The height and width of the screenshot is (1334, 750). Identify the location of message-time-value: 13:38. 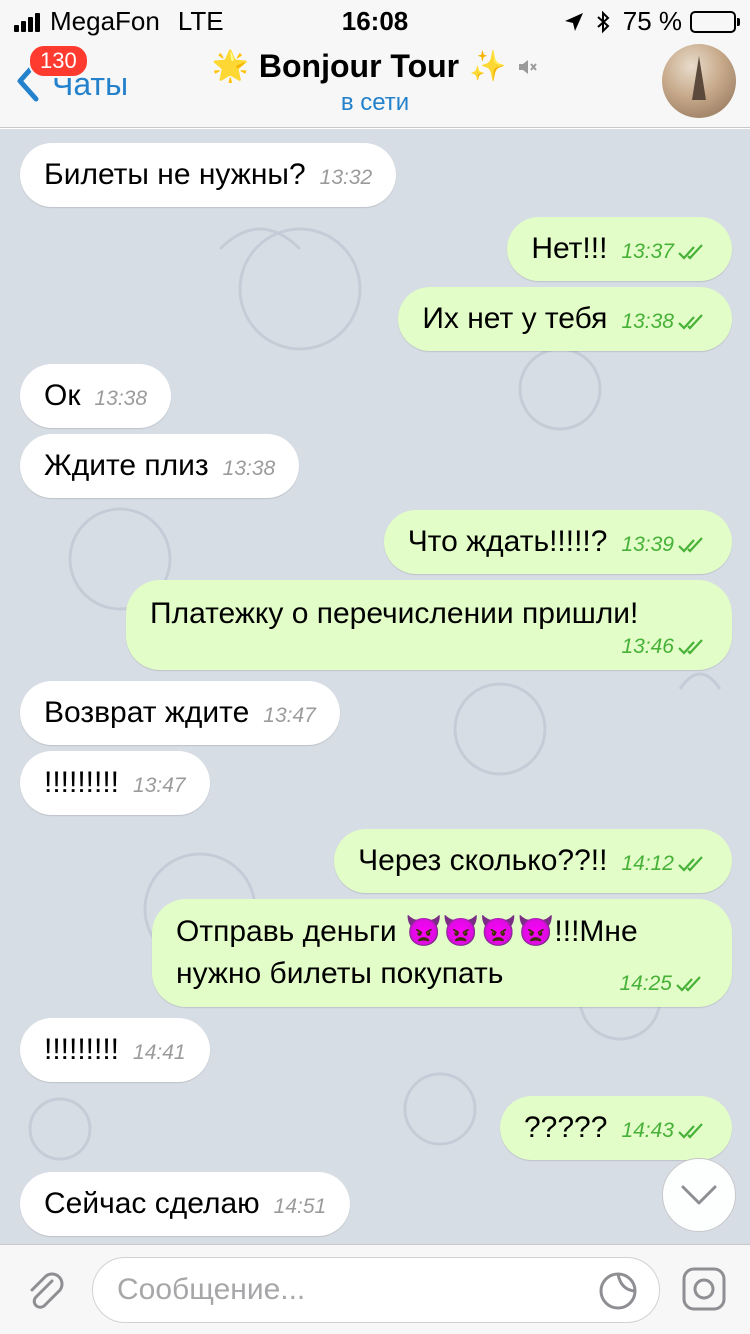
(647, 321).